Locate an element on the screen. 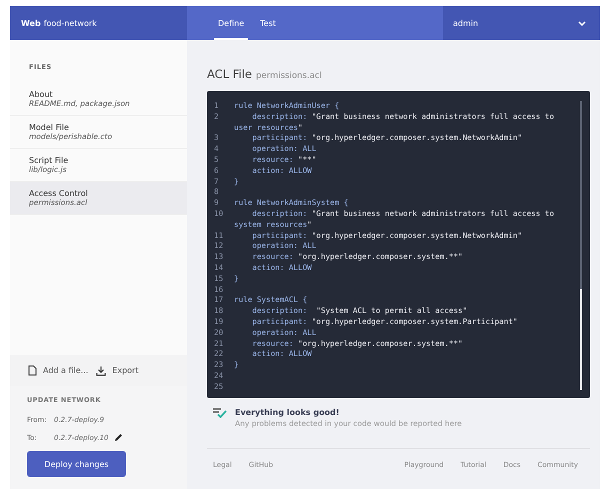 Image resolution: width=607 pixels, height=489 pixels. editor-title: ACL File is located at coordinates (229, 74).